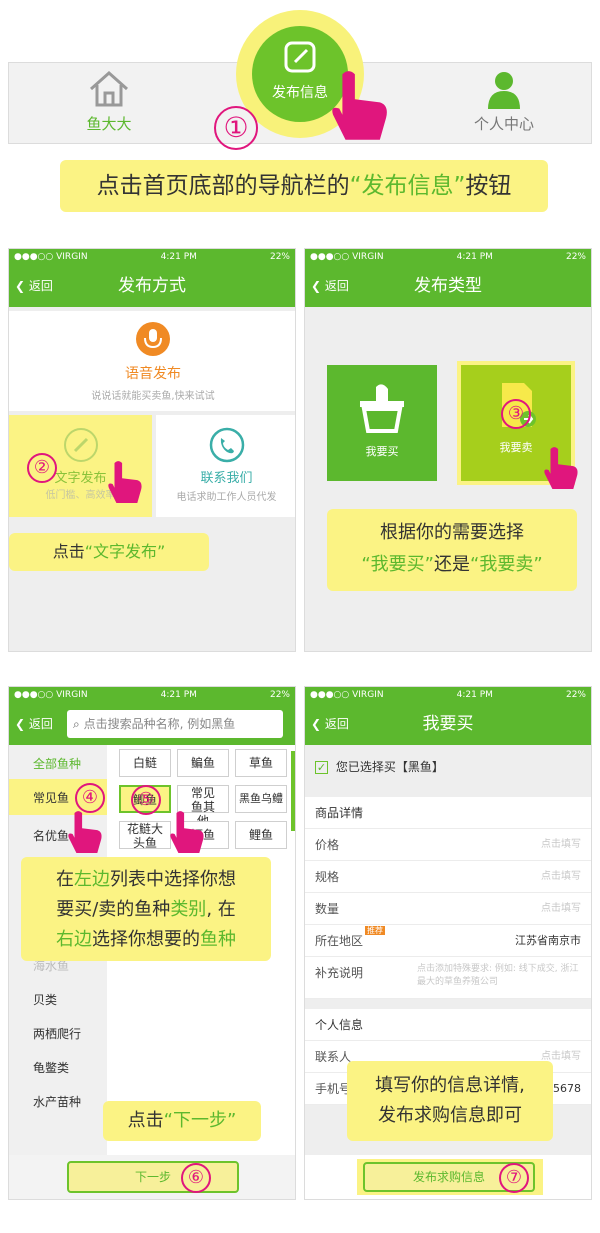 Image resolution: width=600 pixels, height=1233 pixels. What do you see at coordinates (504, 101) in the screenshot?
I see `nav-user: 个人中心` at bounding box center [504, 101].